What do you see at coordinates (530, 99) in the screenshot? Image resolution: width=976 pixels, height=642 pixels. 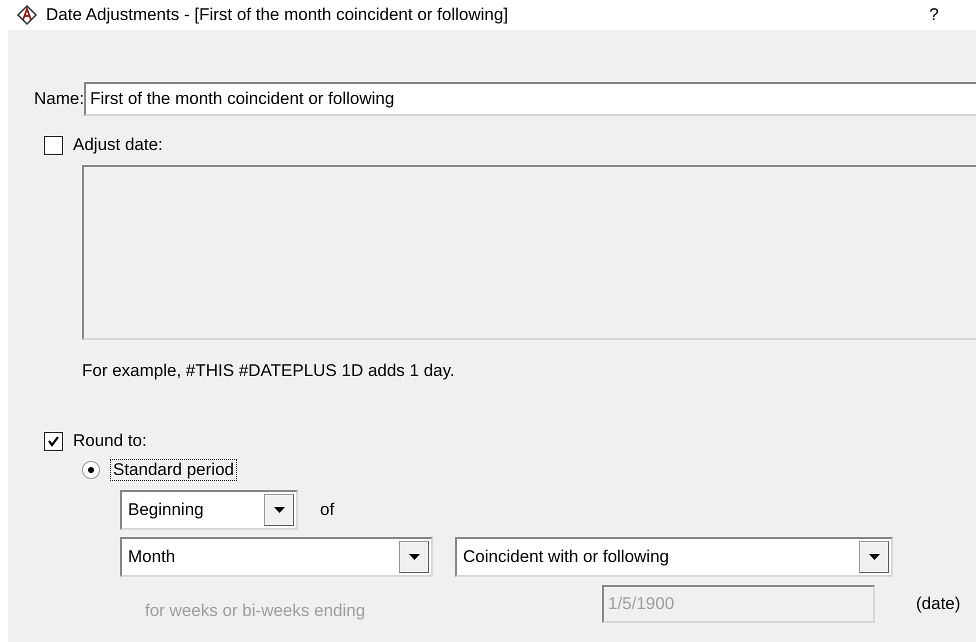 I see `name-field: First of the month coincident or following` at bounding box center [530, 99].